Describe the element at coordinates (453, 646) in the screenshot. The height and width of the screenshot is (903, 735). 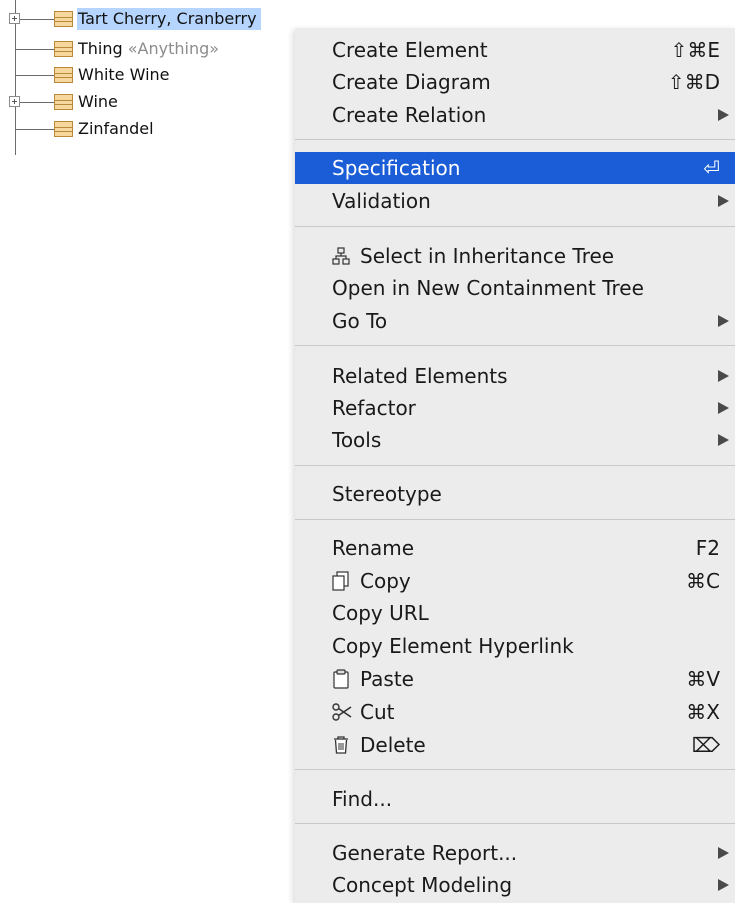
I see `menu-item-label: Copy Element Hyperlink` at that location.